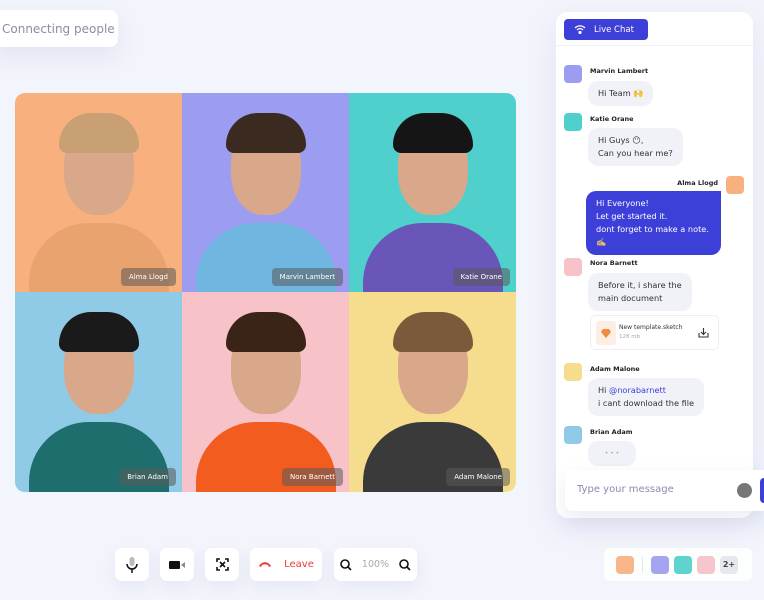 Image resolution: width=764 pixels, height=600 pixels. Describe the element at coordinates (615, 369) in the screenshot. I see `sender-name: Adam Malone` at that location.